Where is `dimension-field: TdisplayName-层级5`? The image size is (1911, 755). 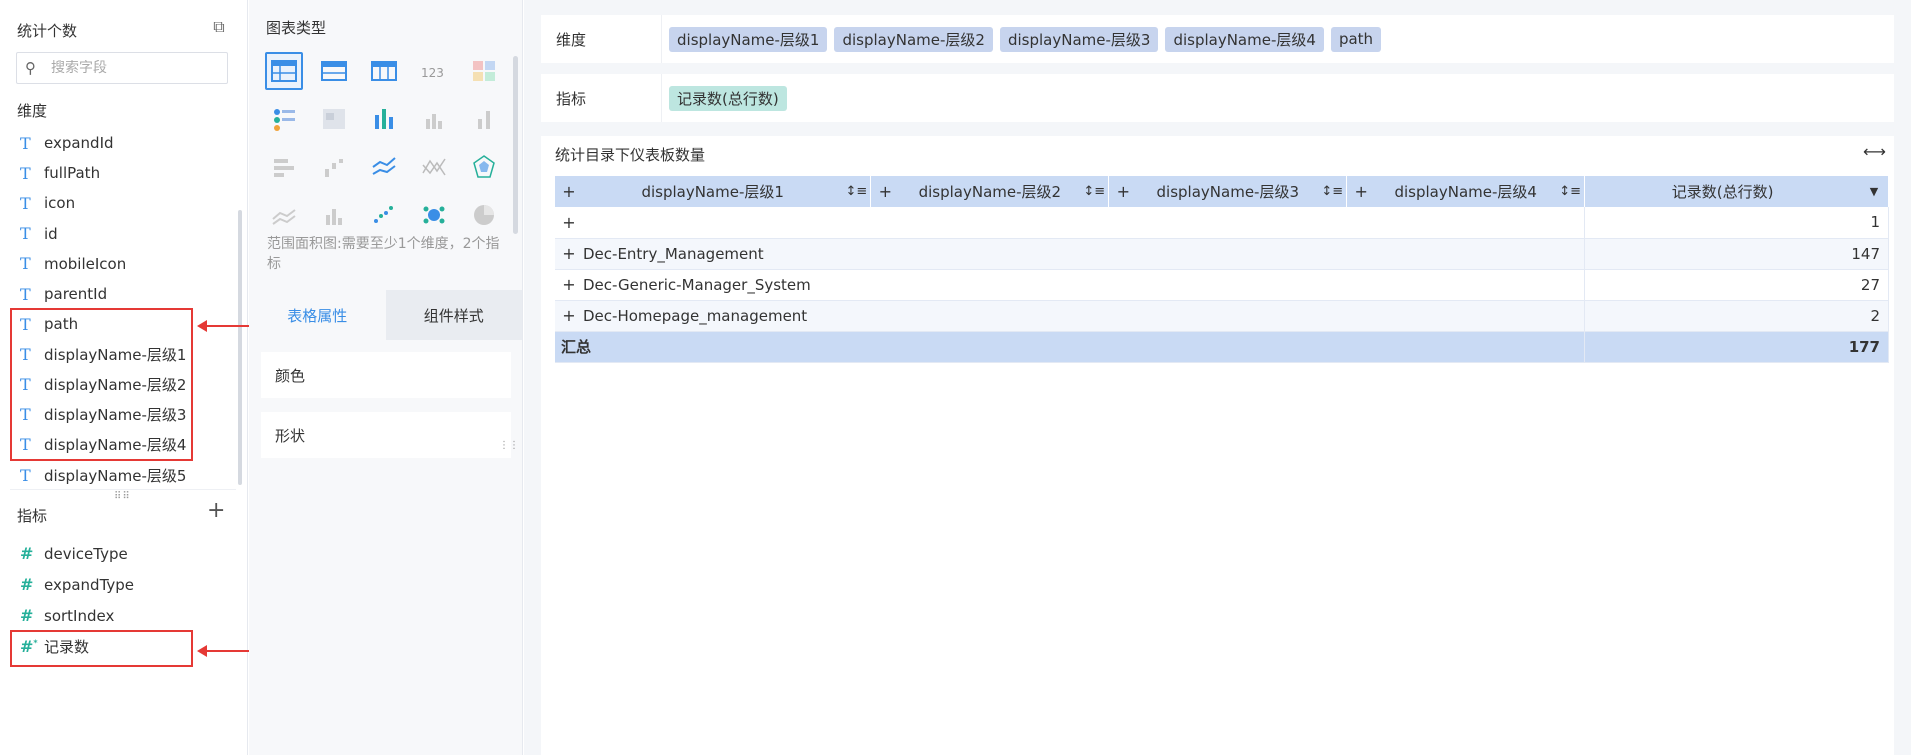
dimension-field: TdisplayName-层级5 is located at coordinates (120, 475).